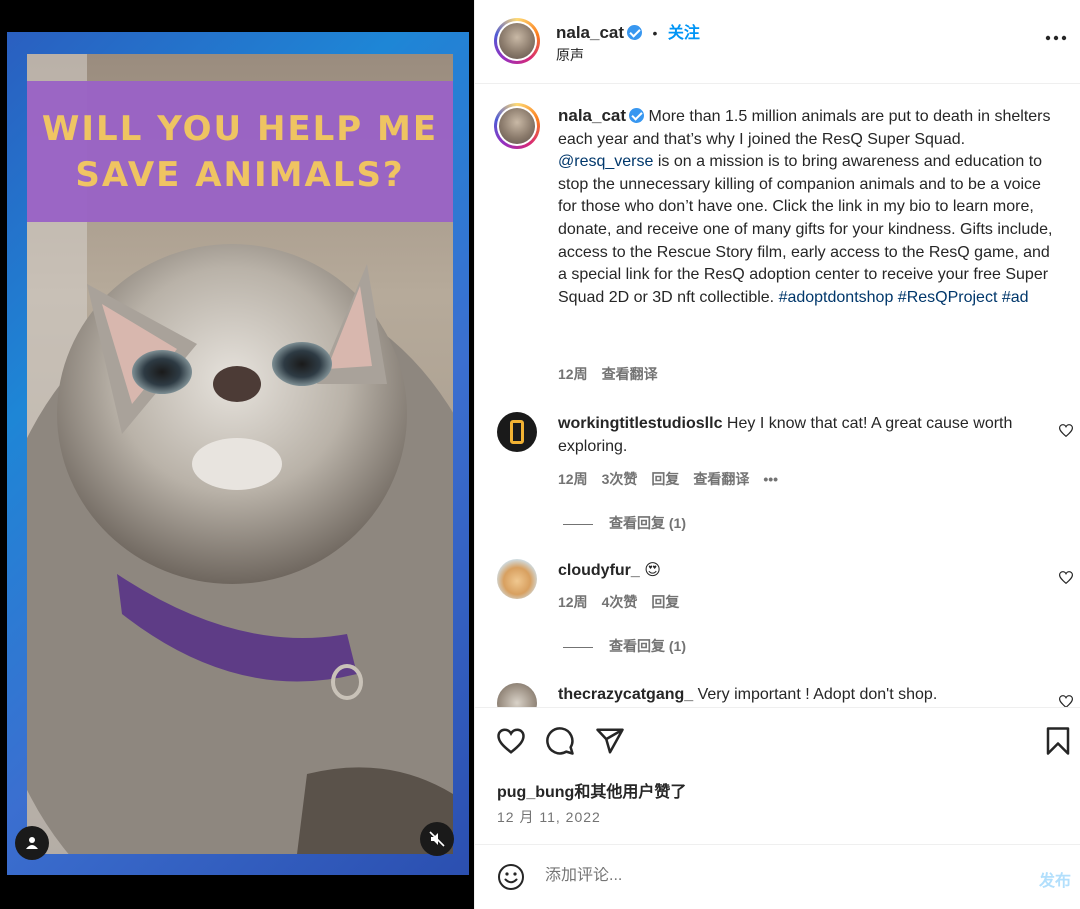 This screenshot has height=909, width=1080. Describe the element at coordinates (240, 128) in the screenshot. I see `banner-line-1: WILL YOU HELP ME` at that location.